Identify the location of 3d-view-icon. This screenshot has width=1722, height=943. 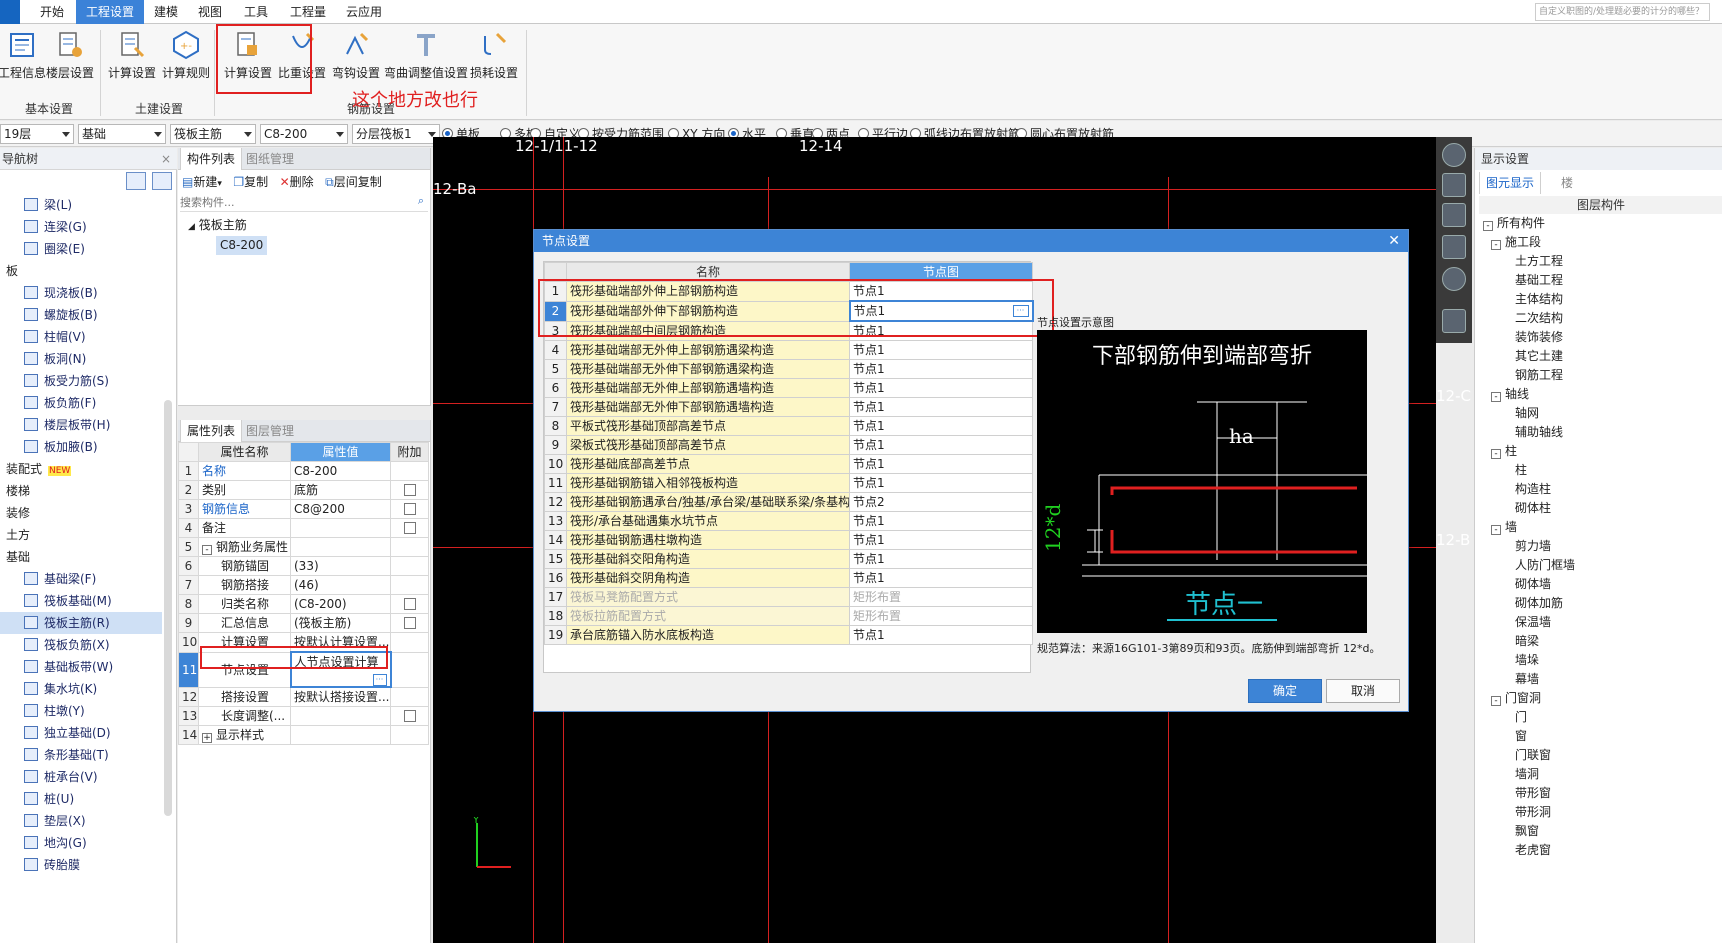
(1454, 185).